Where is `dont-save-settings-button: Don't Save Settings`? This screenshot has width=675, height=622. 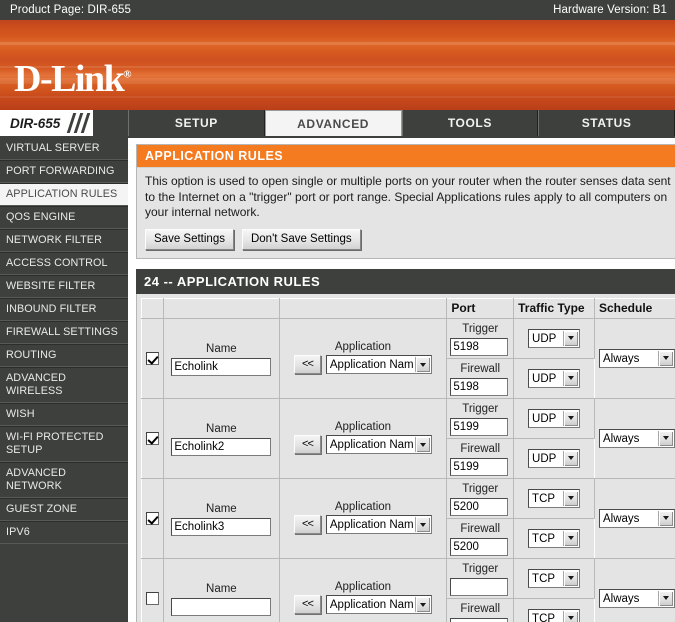 dont-save-settings-button: Don't Save Settings is located at coordinates (301, 239).